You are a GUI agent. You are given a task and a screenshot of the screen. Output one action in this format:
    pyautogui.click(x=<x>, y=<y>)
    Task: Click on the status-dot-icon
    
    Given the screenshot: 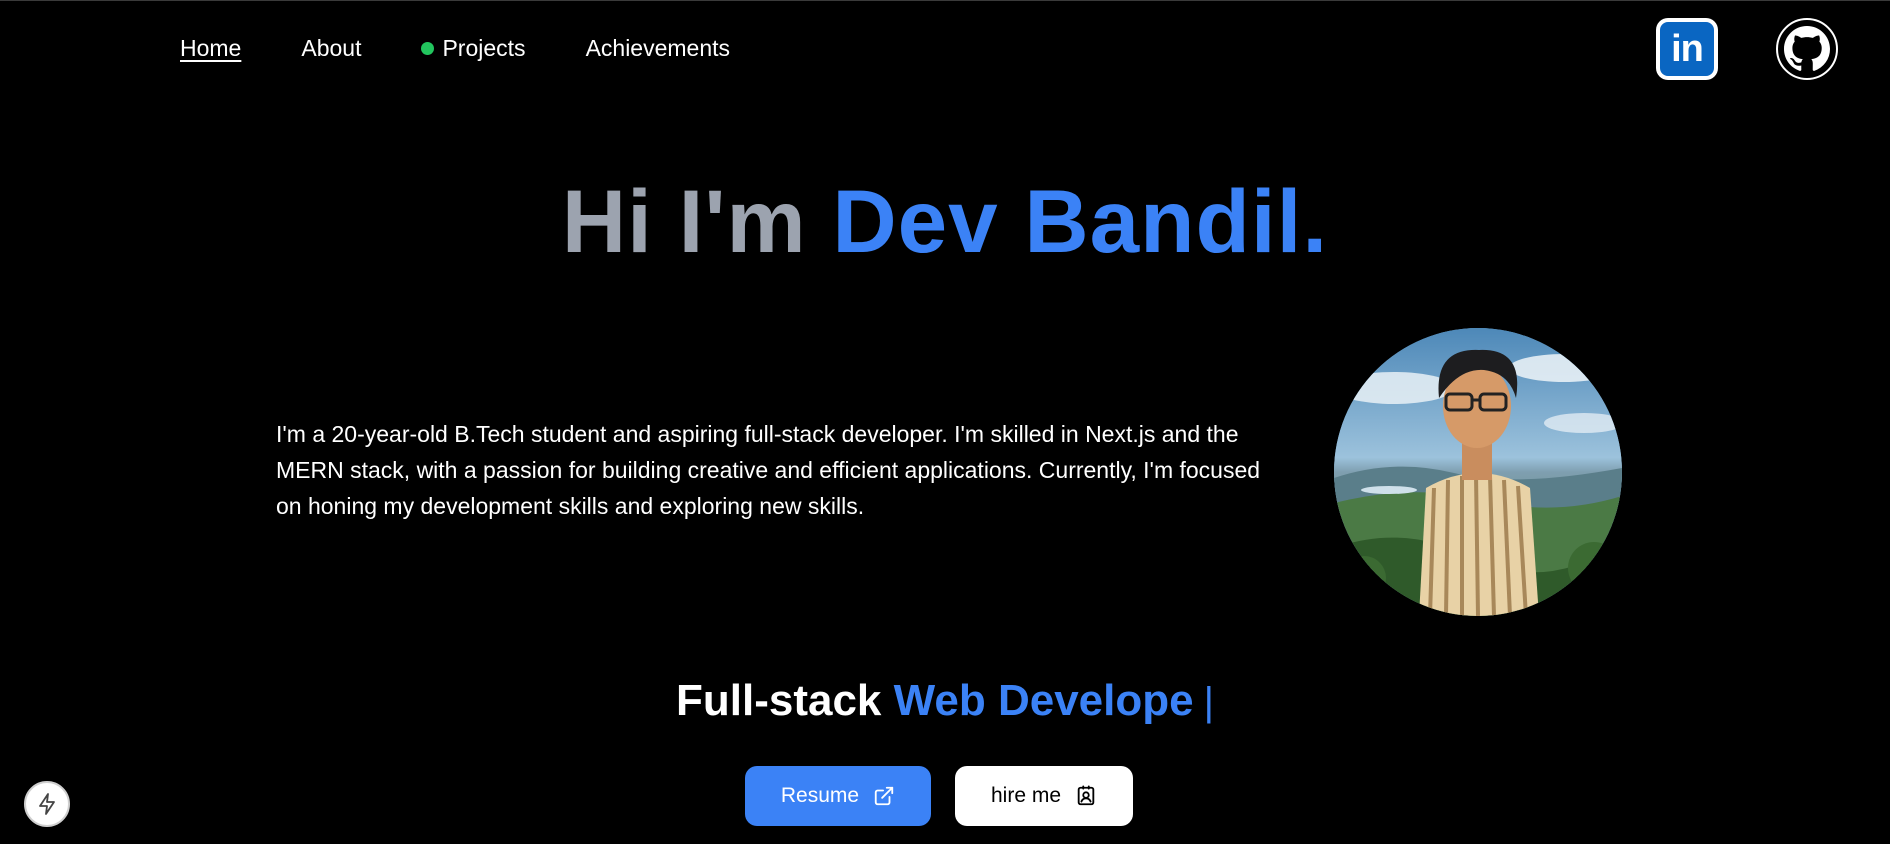 What is the action you would take?
    pyautogui.click(x=428, y=48)
    